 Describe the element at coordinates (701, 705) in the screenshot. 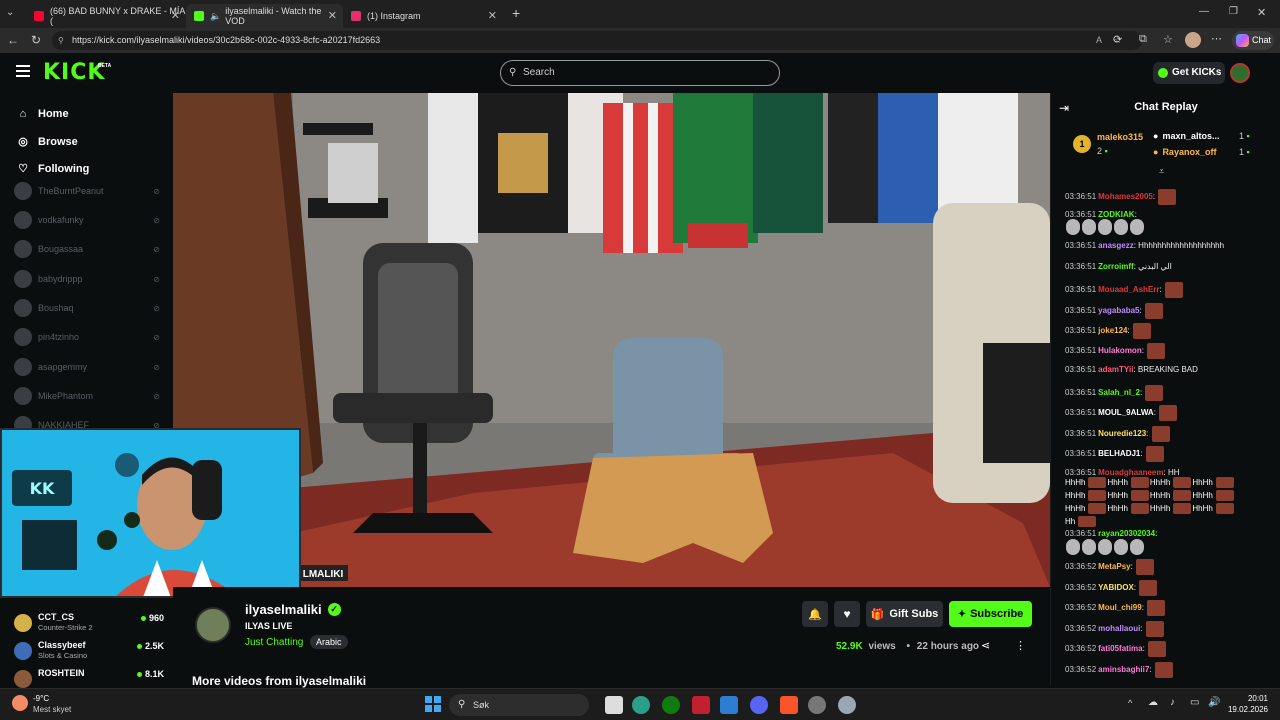

I see `acrobat-icon` at that location.